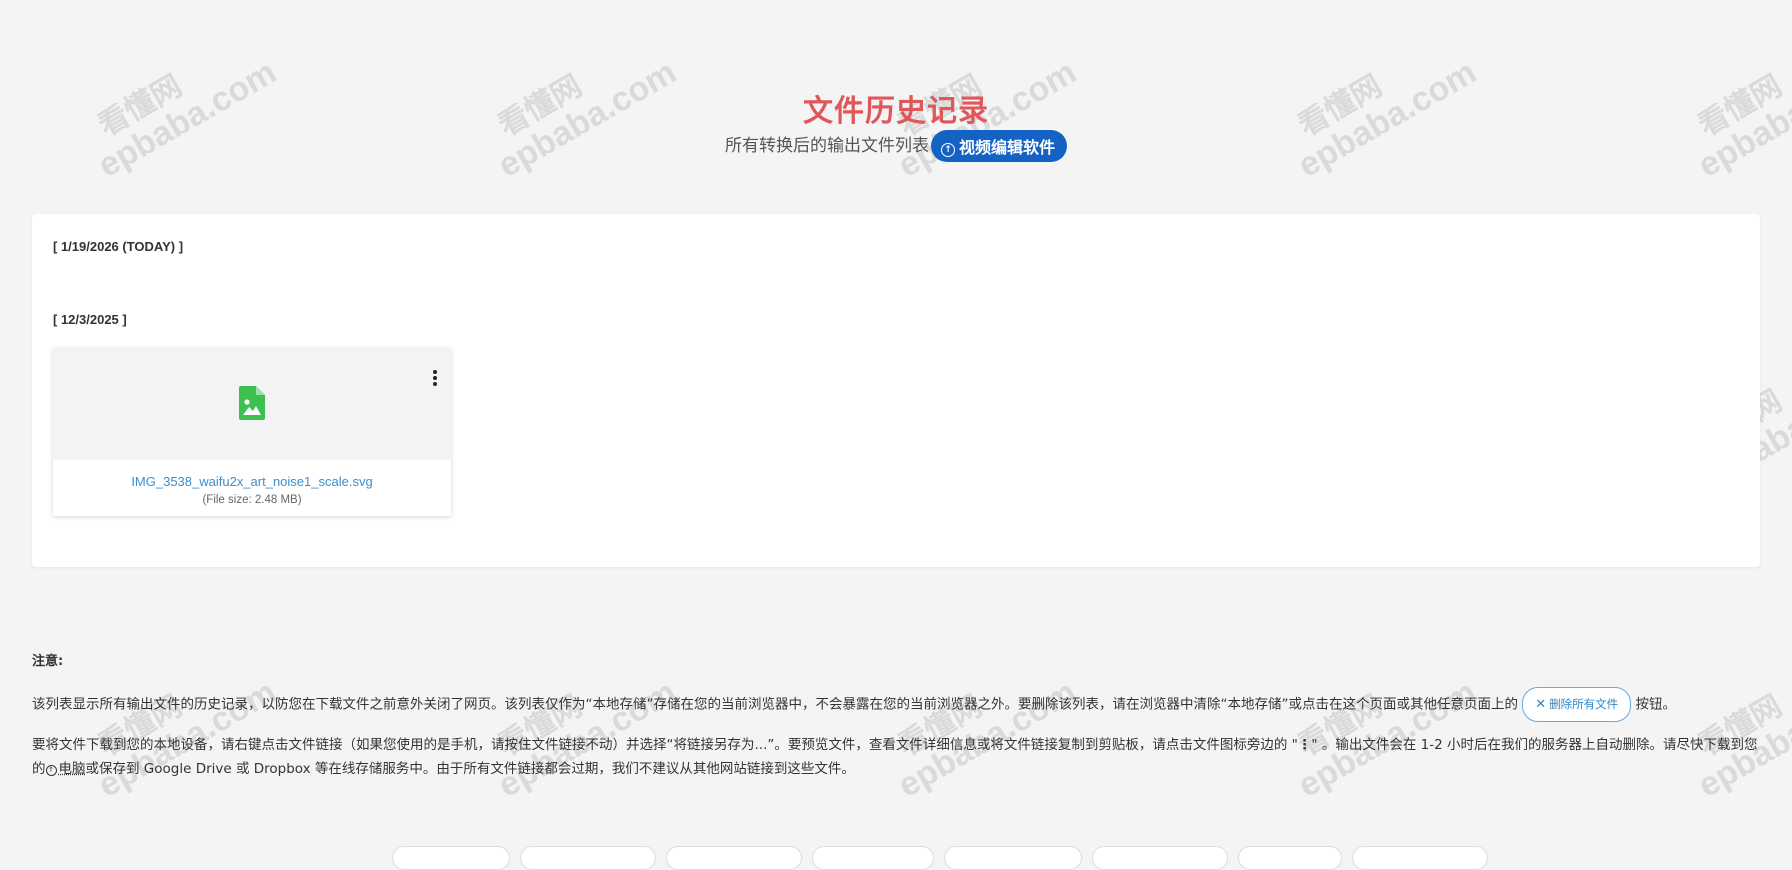 Image resolution: width=1792 pixels, height=870 pixels. I want to click on page-title: 文件历史记录, so click(896, 111).